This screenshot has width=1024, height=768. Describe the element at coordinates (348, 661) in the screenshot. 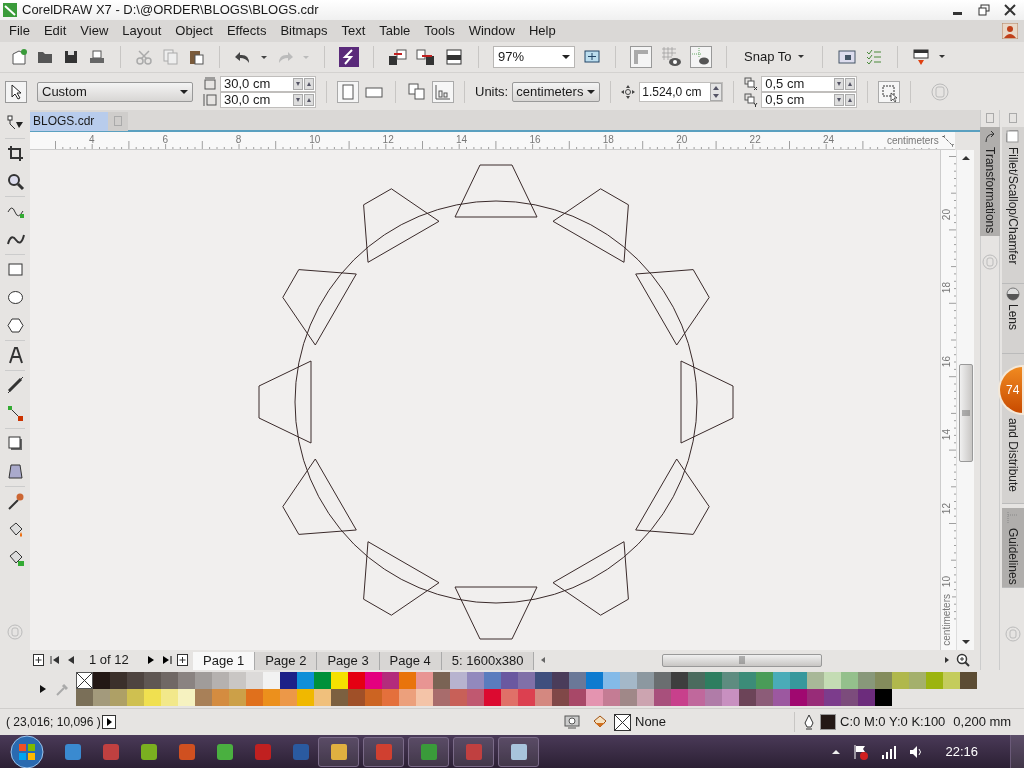

I see `page-tab: Page 3` at that location.